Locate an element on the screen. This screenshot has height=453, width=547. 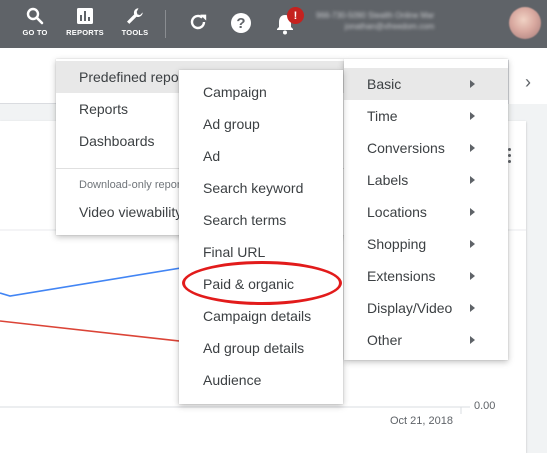
menu-item-extensions: Extensions is located at coordinates (426, 276).